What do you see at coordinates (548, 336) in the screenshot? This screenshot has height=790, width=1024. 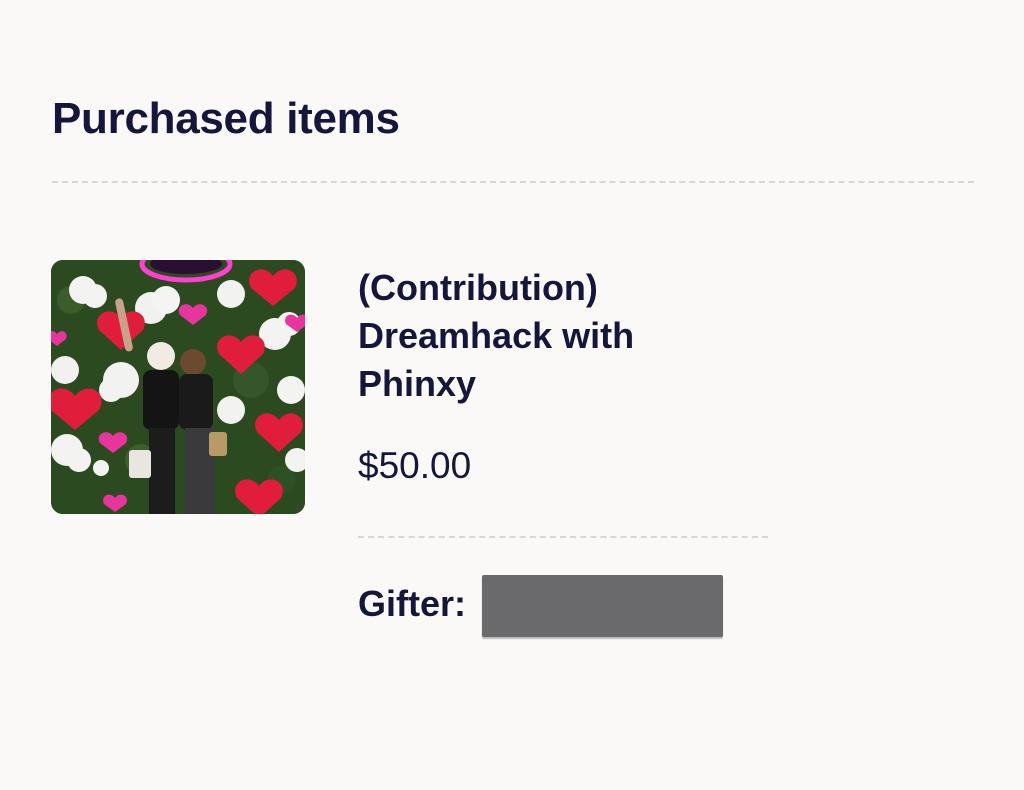 I see `item-name: (Contribution) Dreamhack with Phinxy` at bounding box center [548, 336].